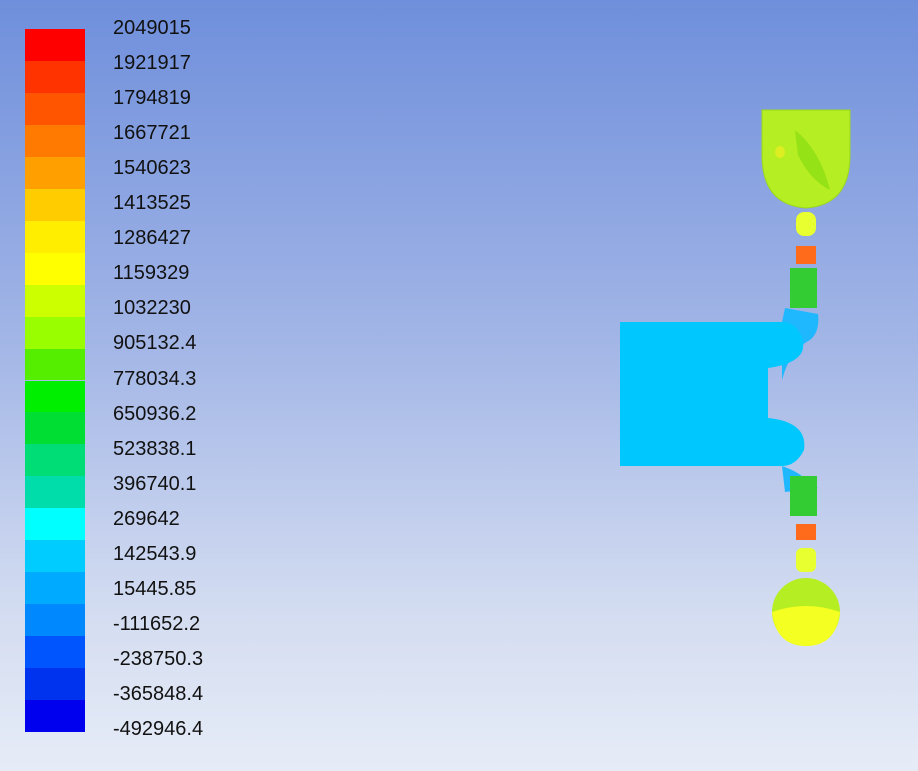 The height and width of the screenshot is (771, 918). What do you see at coordinates (152, 308) in the screenshot?
I see `legend-label: 1032230` at bounding box center [152, 308].